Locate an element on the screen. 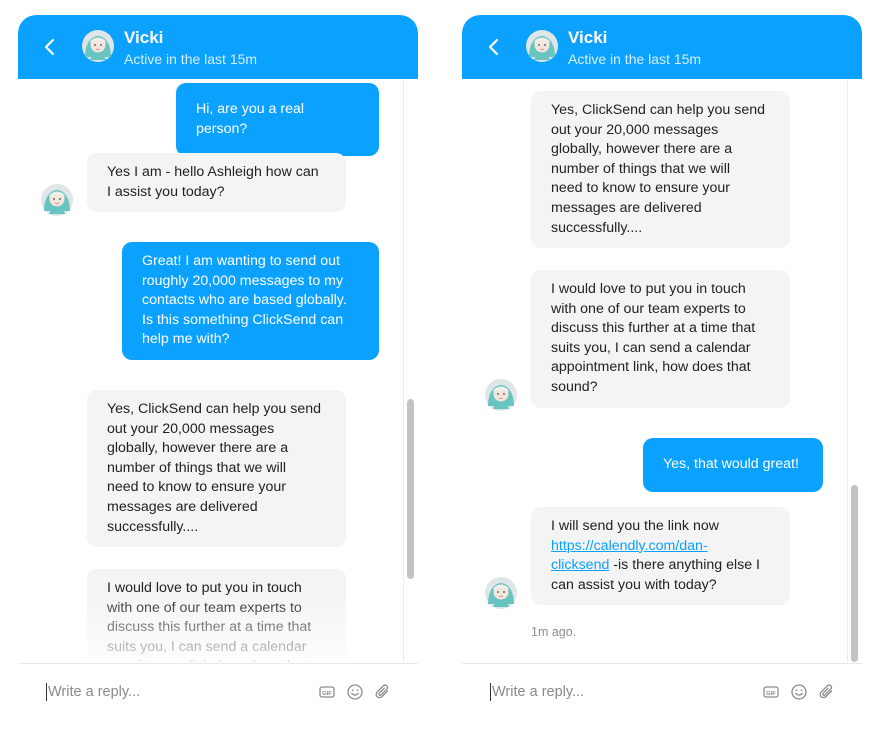 Image resolution: width=879 pixels, height=740 pixels. message-text: I will send you the link now is located at coordinates (635, 526).